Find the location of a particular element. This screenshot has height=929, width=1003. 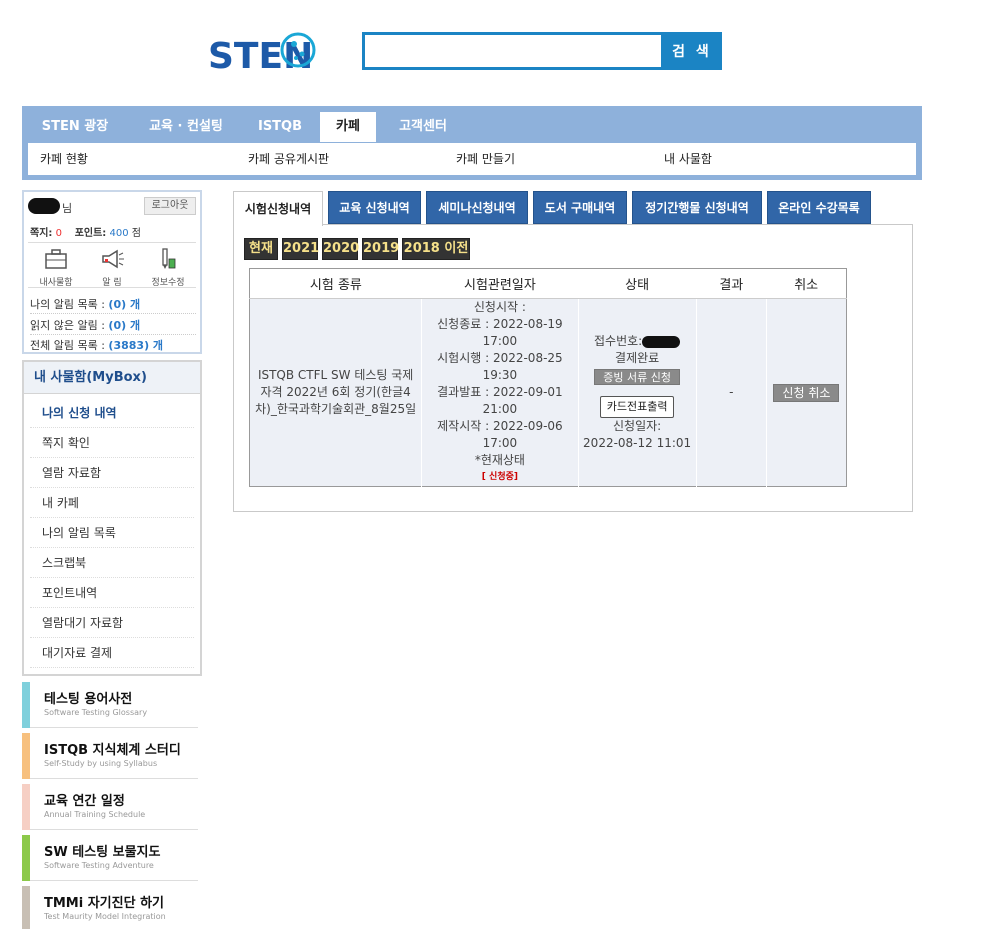

promo-subtitle: Software Testing Glossary is located at coordinates (96, 712).